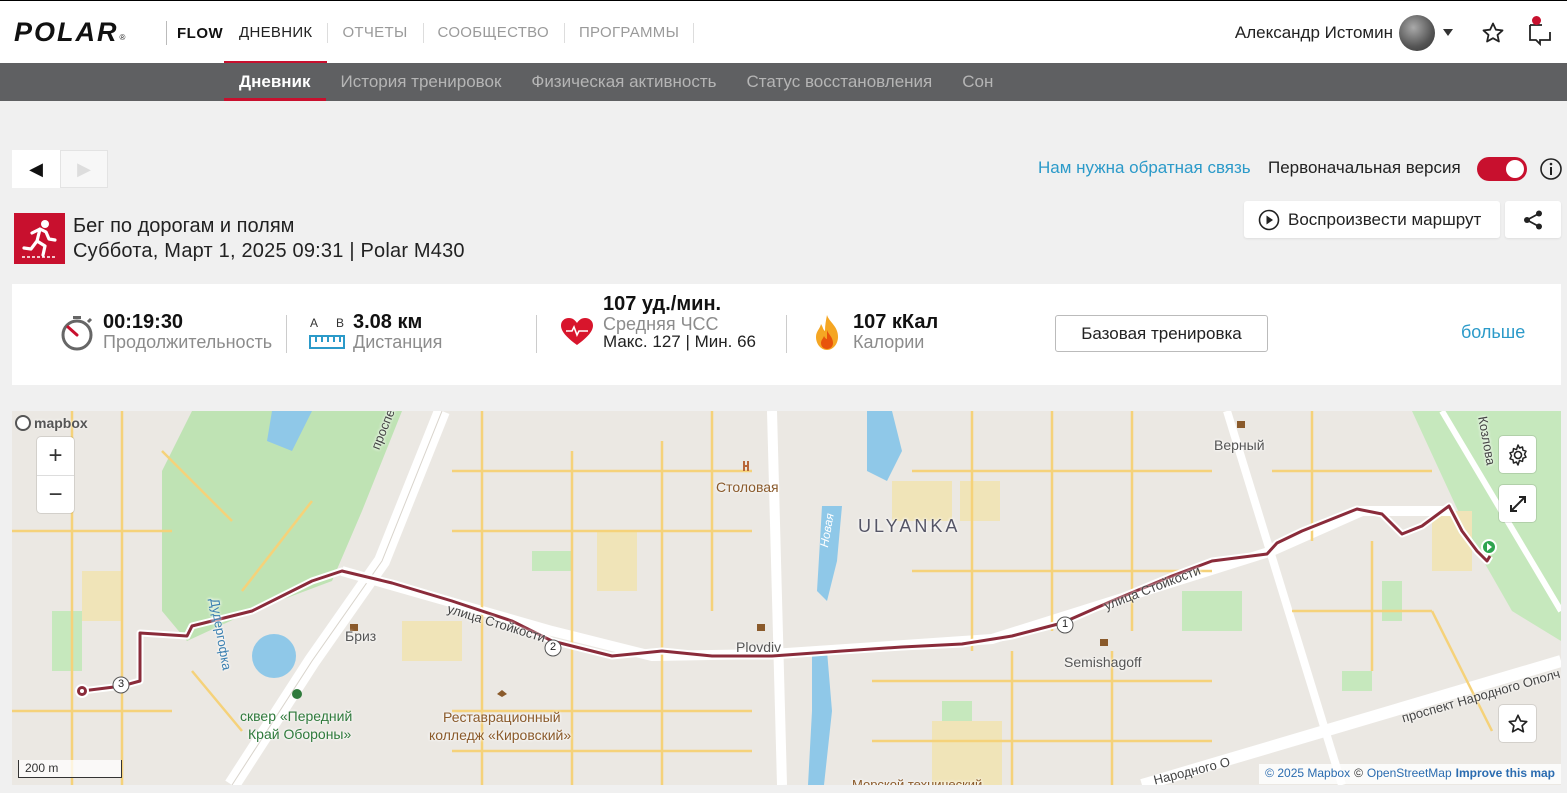 This screenshot has width=1567, height=793. What do you see at coordinates (314, 323) in the screenshot?
I see `distance-a-label: A` at bounding box center [314, 323].